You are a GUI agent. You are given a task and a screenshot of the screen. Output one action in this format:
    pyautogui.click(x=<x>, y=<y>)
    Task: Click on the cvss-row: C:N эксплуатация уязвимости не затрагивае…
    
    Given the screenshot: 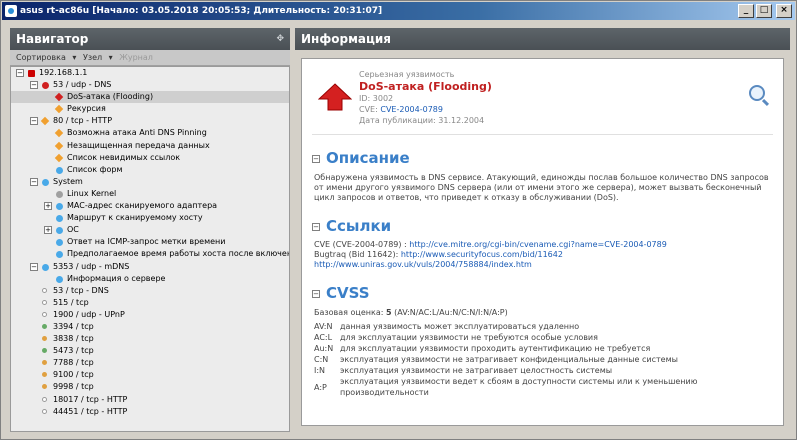 What is the action you would take?
    pyautogui.click(x=543, y=359)
    